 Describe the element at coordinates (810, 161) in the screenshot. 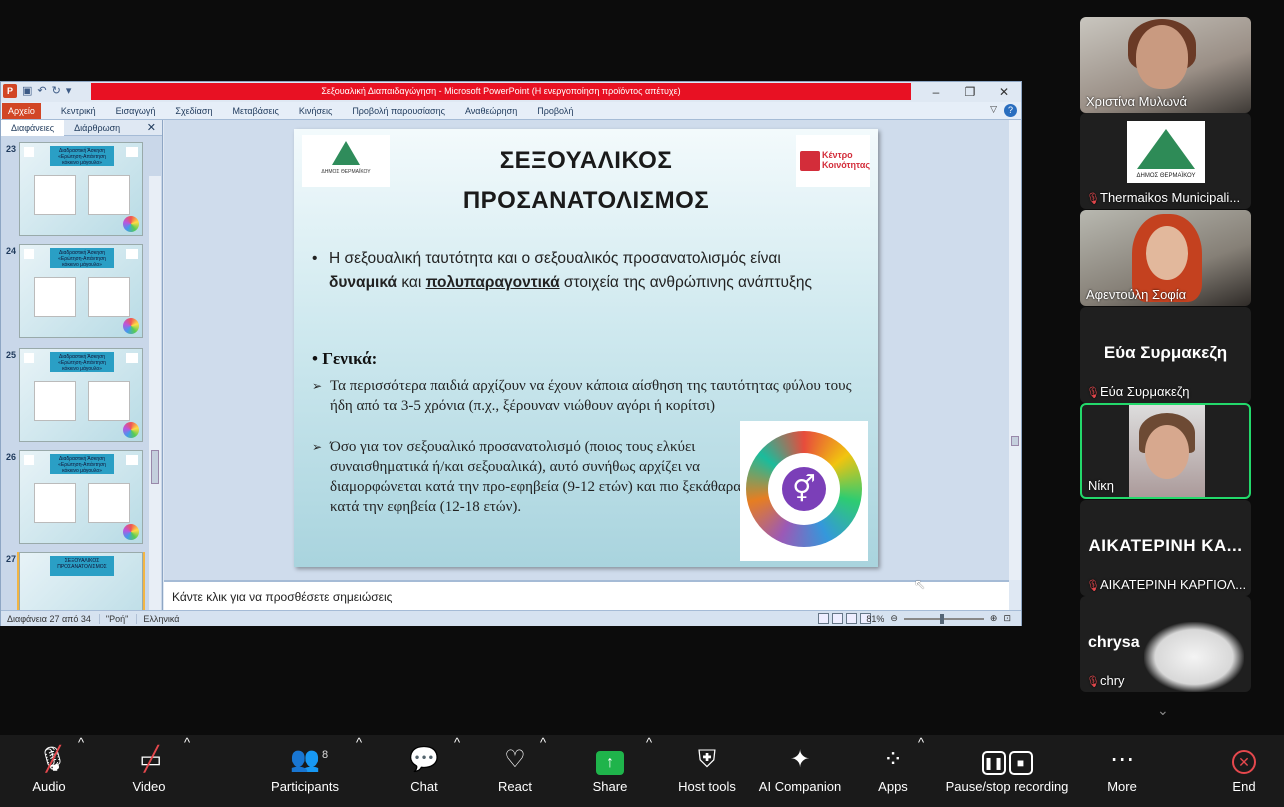

I see `community-center-icon` at that location.